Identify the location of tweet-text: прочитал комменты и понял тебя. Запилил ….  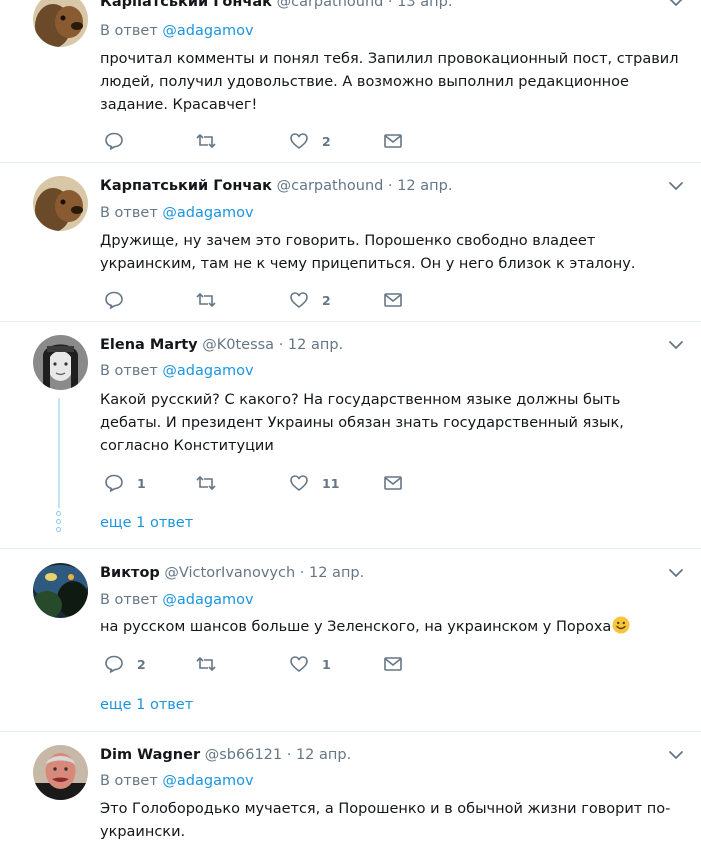
(389, 82).